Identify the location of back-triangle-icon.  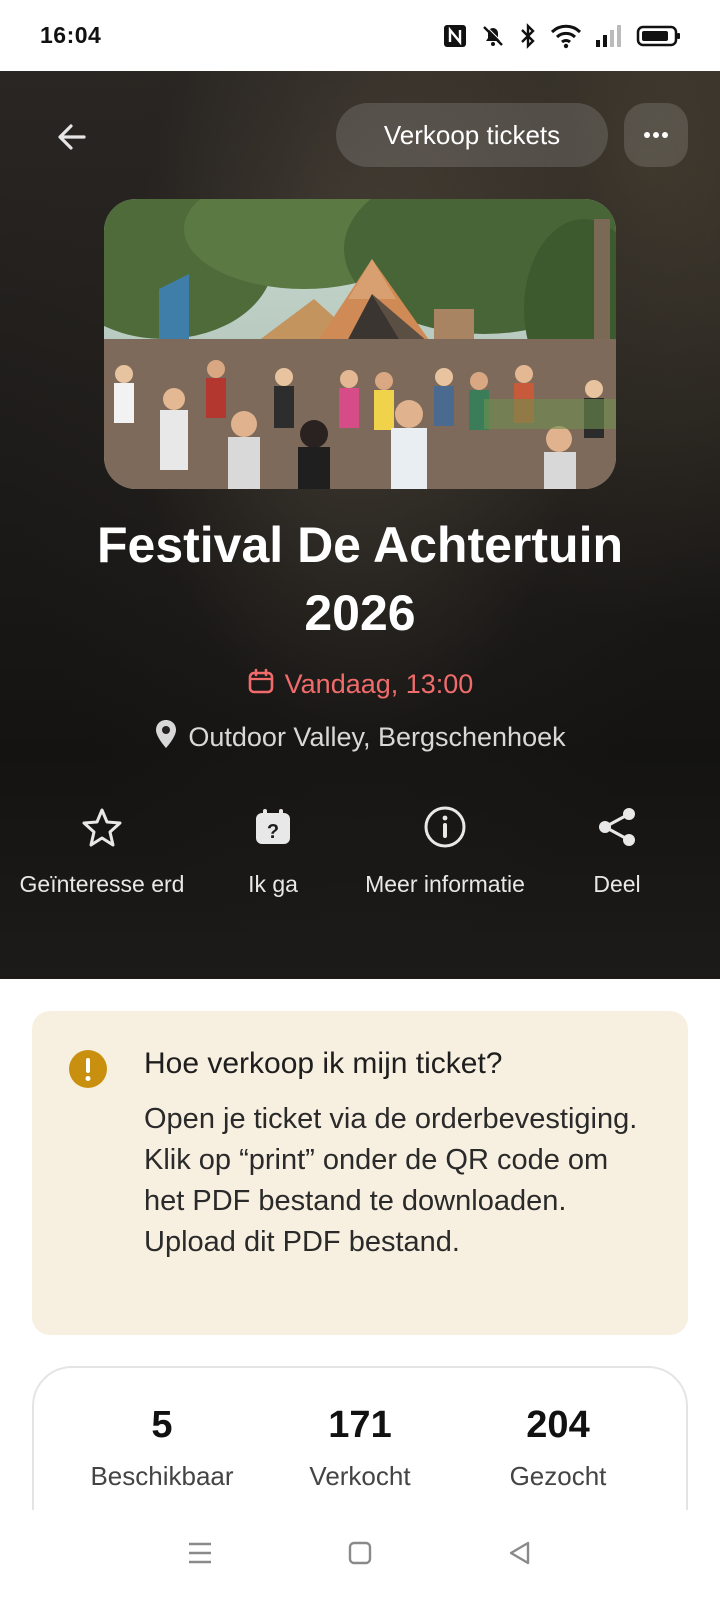
(520, 1555).